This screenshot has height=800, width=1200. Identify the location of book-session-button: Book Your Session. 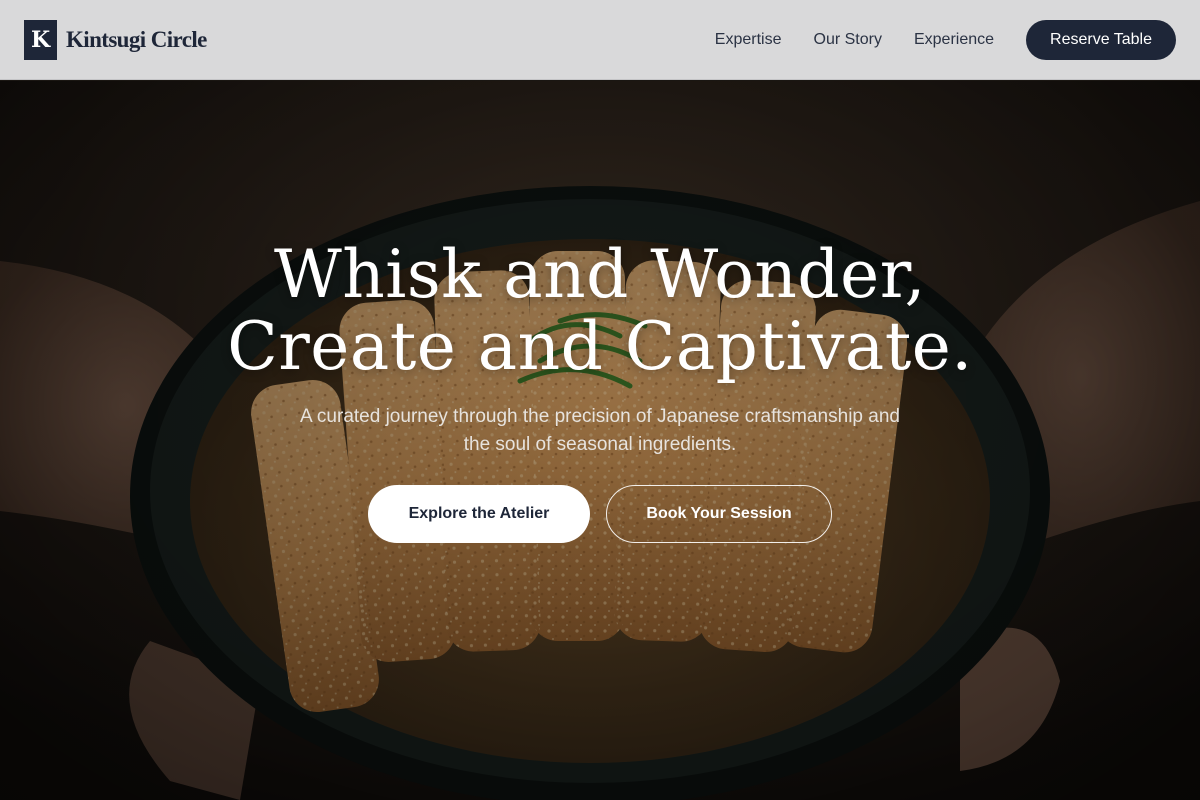
(719, 514).